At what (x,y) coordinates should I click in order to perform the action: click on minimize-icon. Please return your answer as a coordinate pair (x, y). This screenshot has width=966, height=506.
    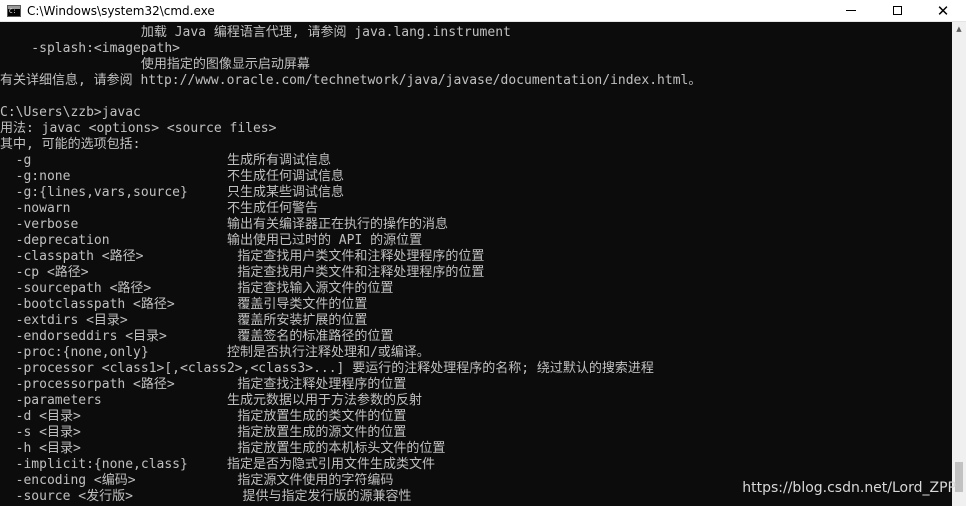
    Looking at the image, I should click on (851, 10).